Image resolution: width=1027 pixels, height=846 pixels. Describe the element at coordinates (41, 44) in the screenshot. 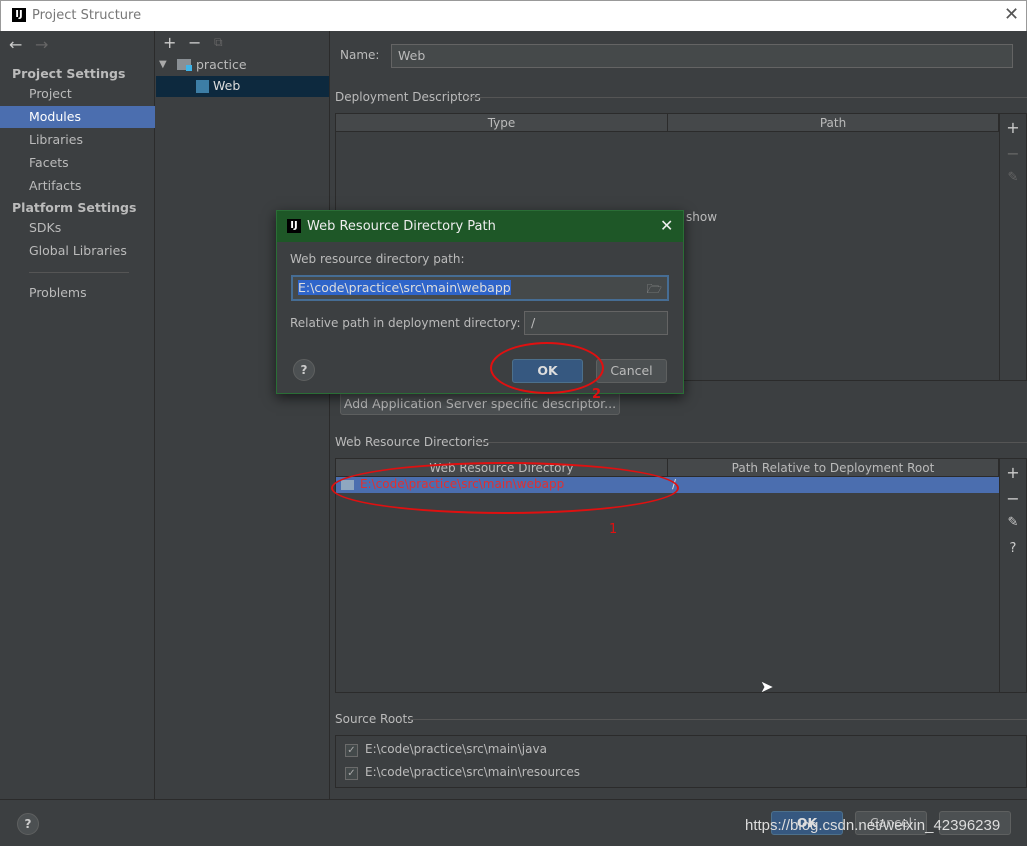

I see `forward-arrow-icon: →` at that location.